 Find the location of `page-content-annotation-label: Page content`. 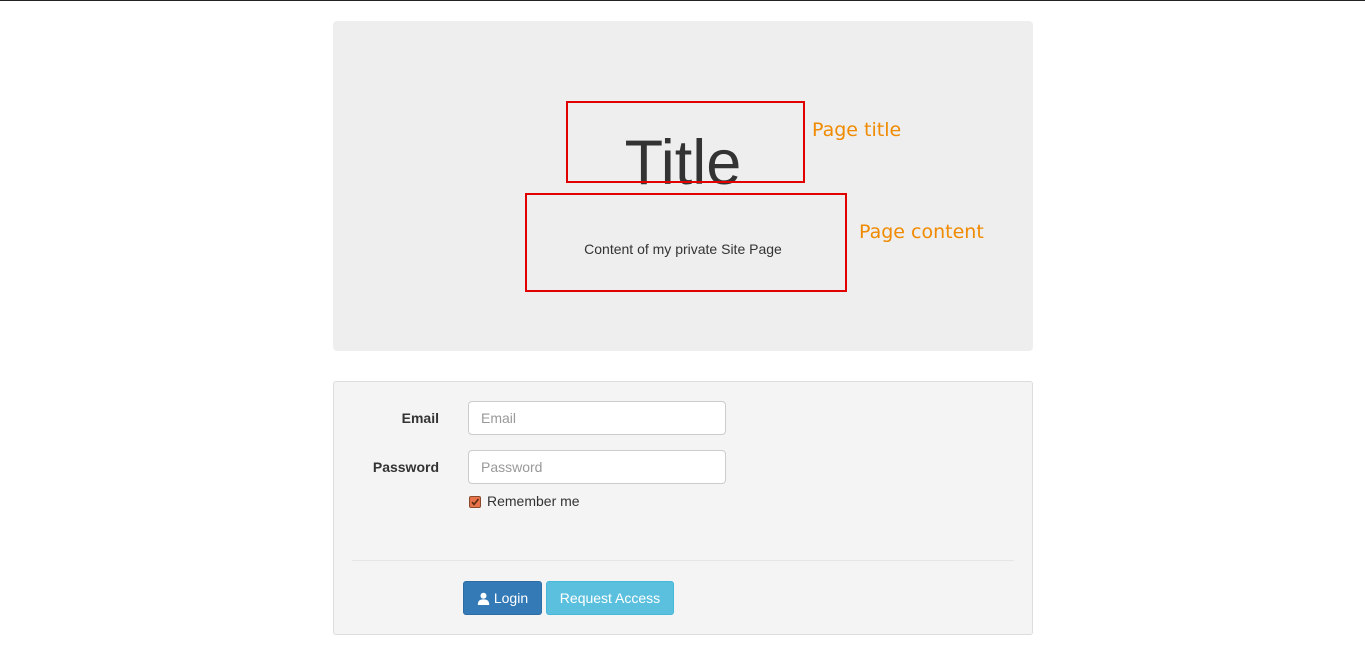

page-content-annotation-label: Page content is located at coordinates (921, 232).